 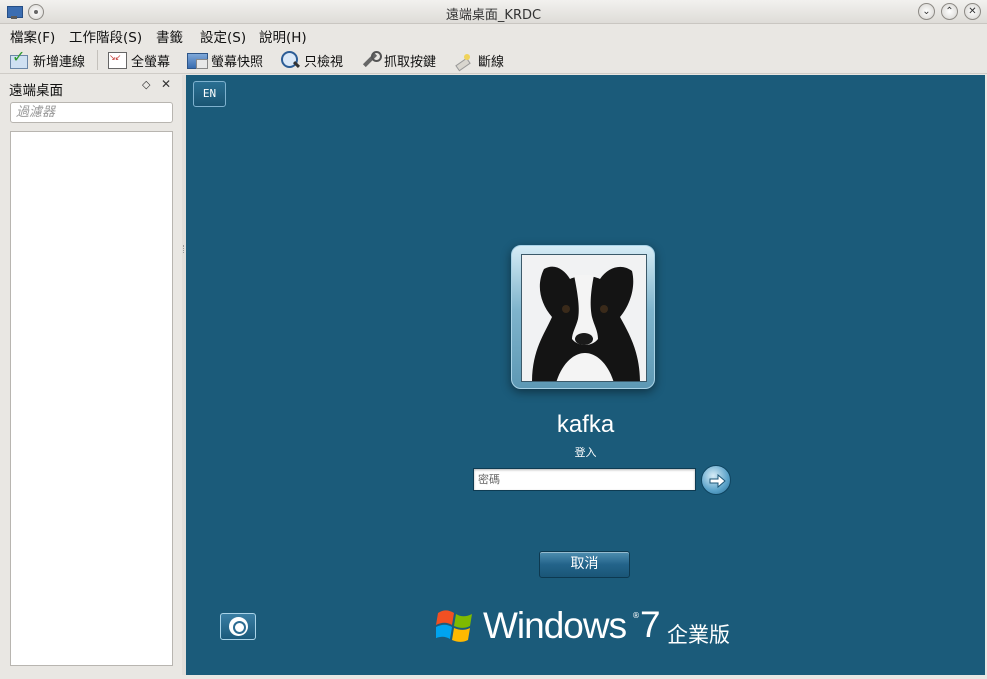 I want to click on new-connection-button: 新增連線, so click(x=47, y=59).